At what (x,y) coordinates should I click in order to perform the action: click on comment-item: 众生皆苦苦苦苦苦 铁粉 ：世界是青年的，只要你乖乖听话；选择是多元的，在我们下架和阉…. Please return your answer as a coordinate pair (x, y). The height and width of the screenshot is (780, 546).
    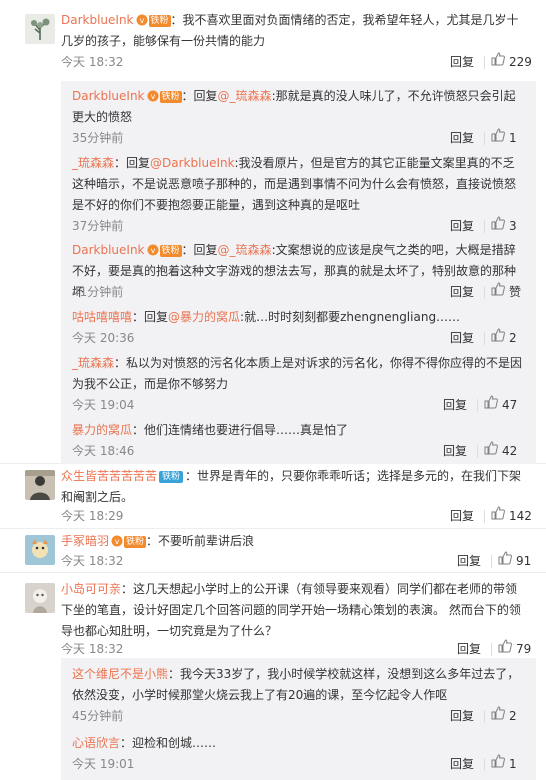
    Looking at the image, I should click on (273, 496).